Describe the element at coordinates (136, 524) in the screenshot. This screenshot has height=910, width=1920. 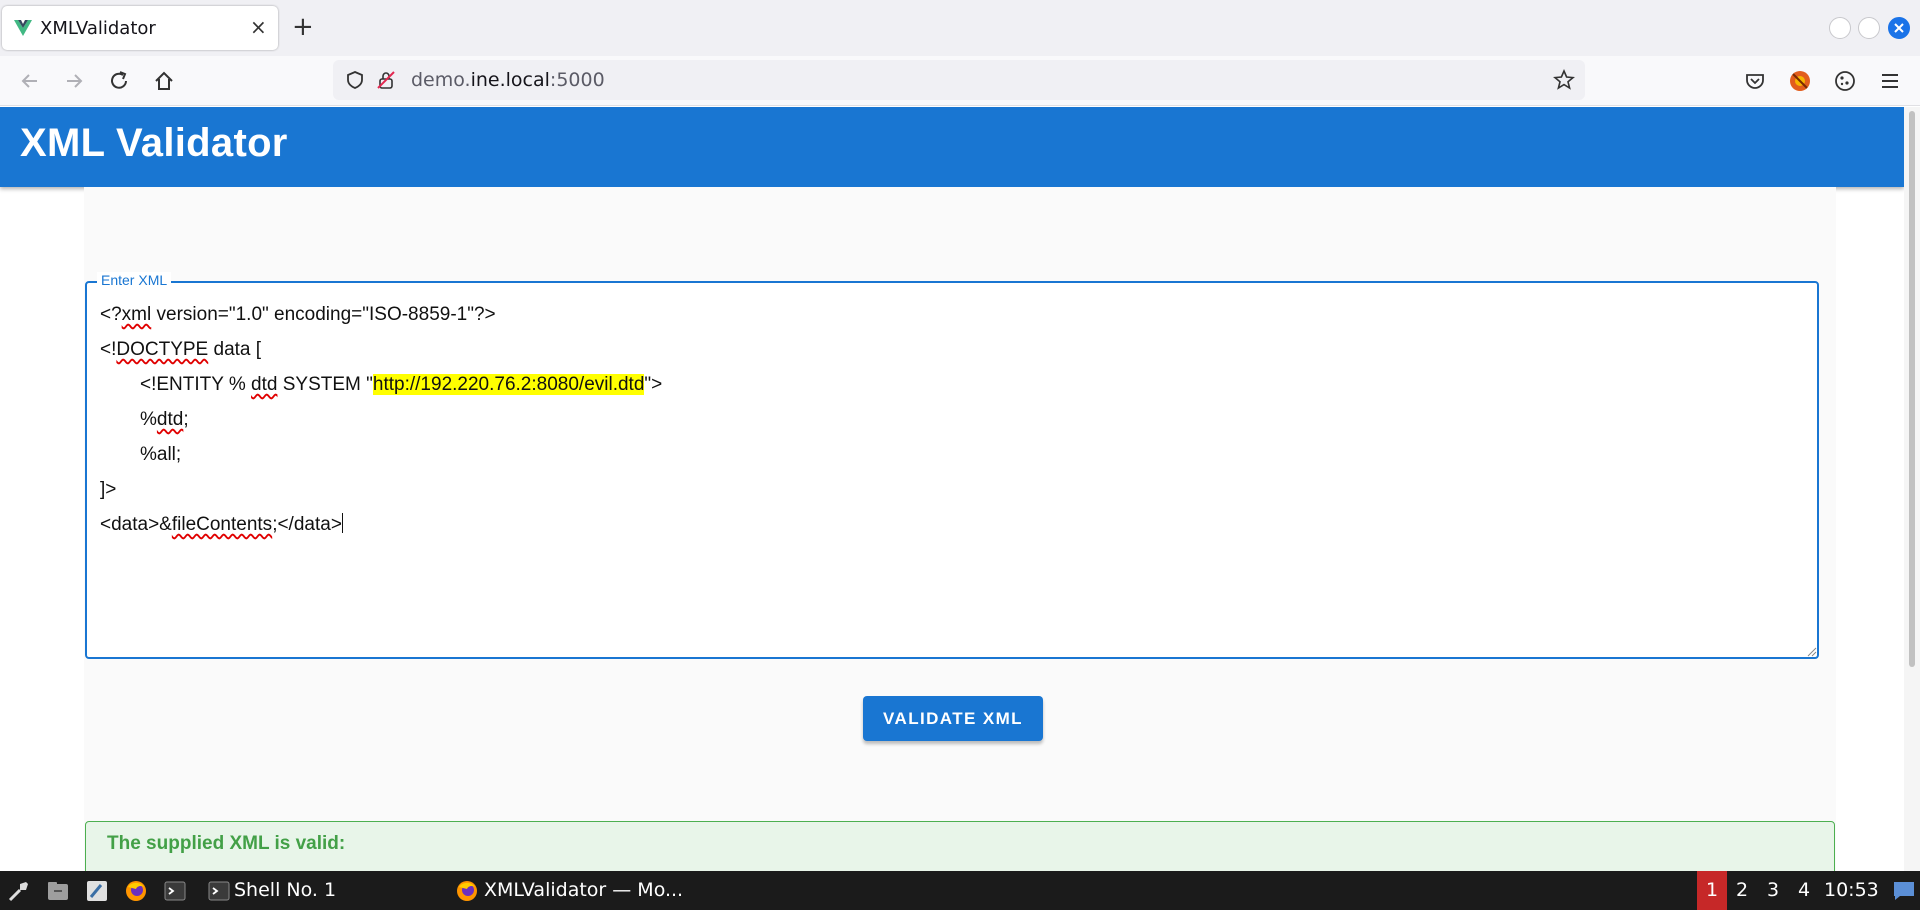
I see `xml-text: <data>&` at that location.